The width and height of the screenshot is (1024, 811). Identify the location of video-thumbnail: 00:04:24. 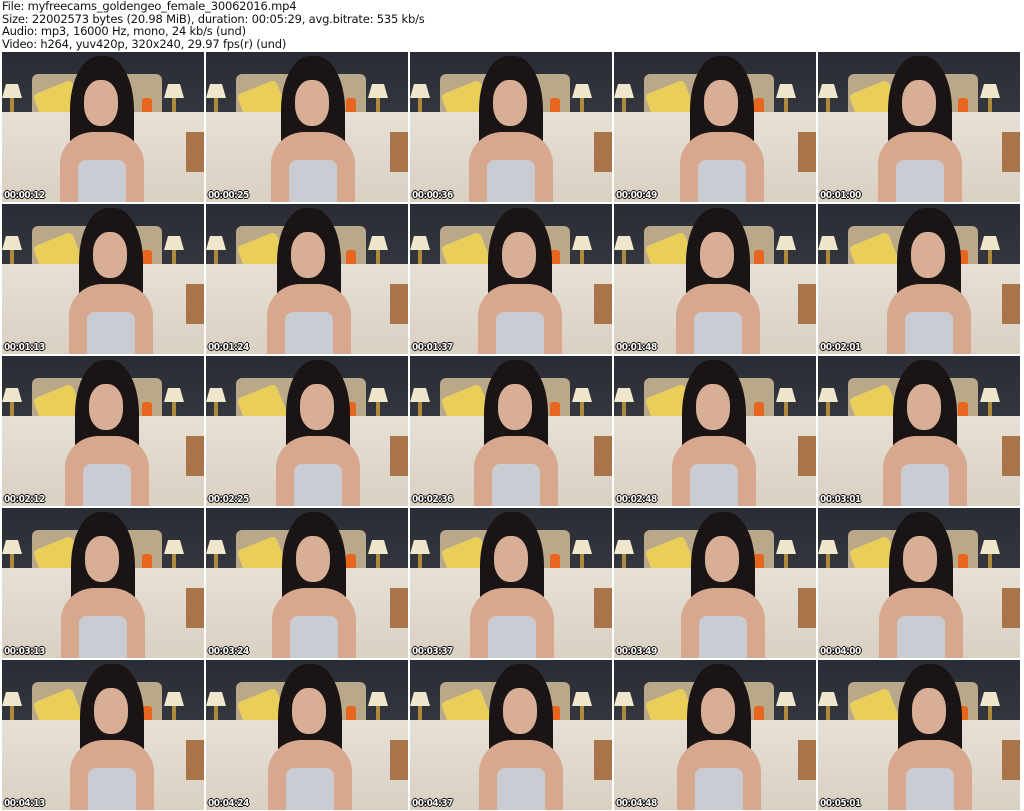
(307, 735).